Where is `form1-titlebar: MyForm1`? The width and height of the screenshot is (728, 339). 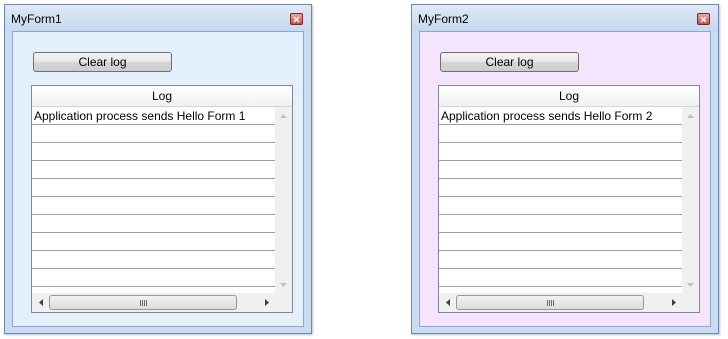
form1-titlebar: MyForm1 is located at coordinates (158, 18).